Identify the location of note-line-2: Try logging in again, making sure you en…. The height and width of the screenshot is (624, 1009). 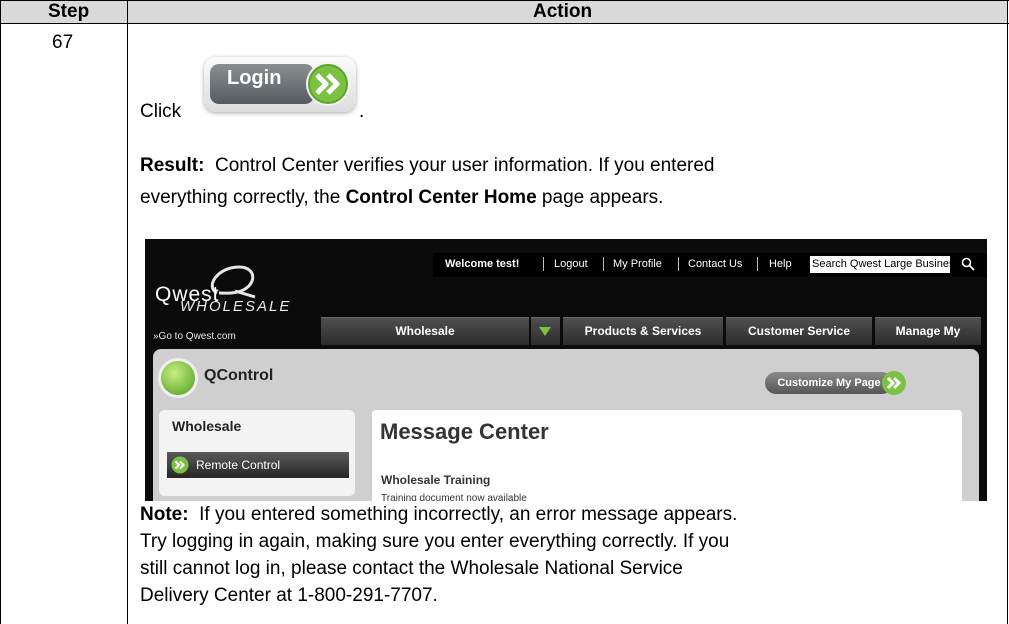
(435, 541).